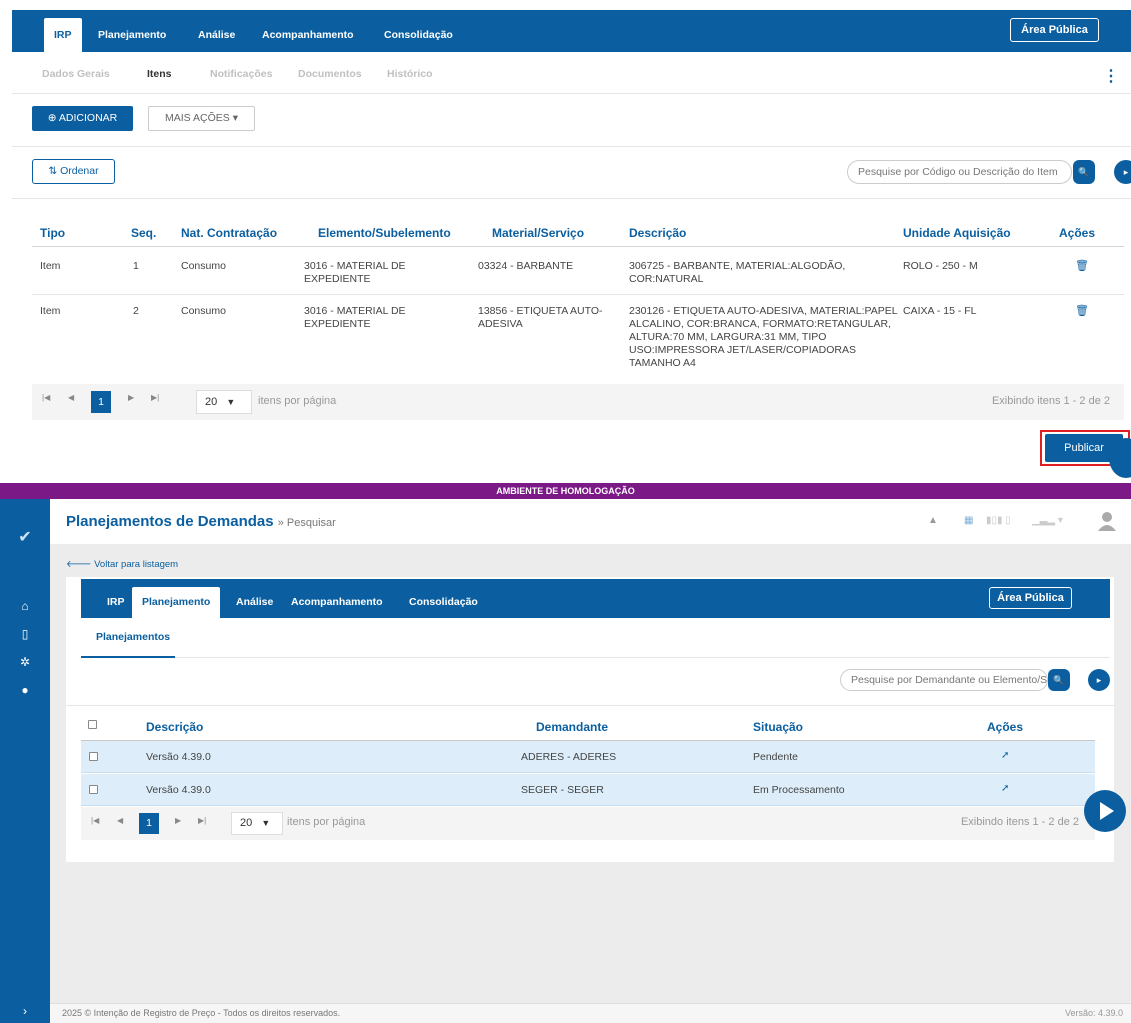  Describe the element at coordinates (330, 74) in the screenshot. I see `subtab-documentos: Documentos` at that location.